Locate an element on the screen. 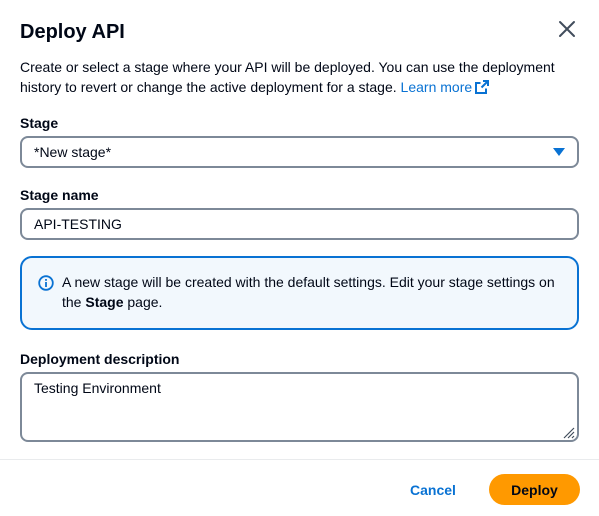  info-icon is located at coordinates (46, 285).